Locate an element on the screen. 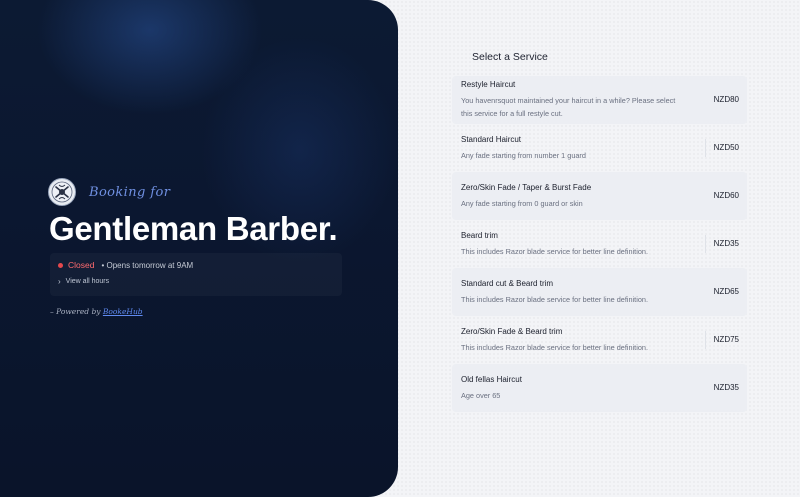 The image size is (800, 497). service-price: NZD60 is located at coordinates (726, 195).